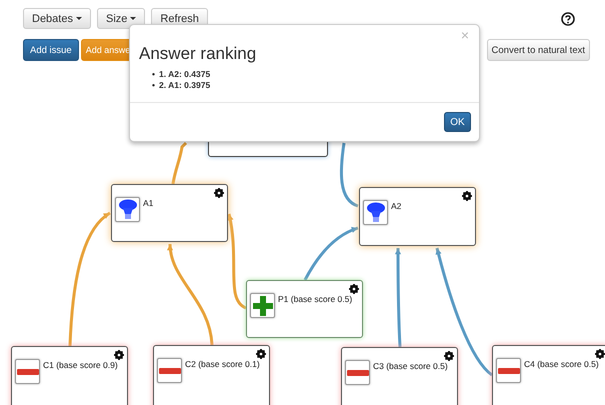  What do you see at coordinates (538, 50) in the screenshot?
I see `convert-button: Convert to natural text` at bounding box center [538, 50].